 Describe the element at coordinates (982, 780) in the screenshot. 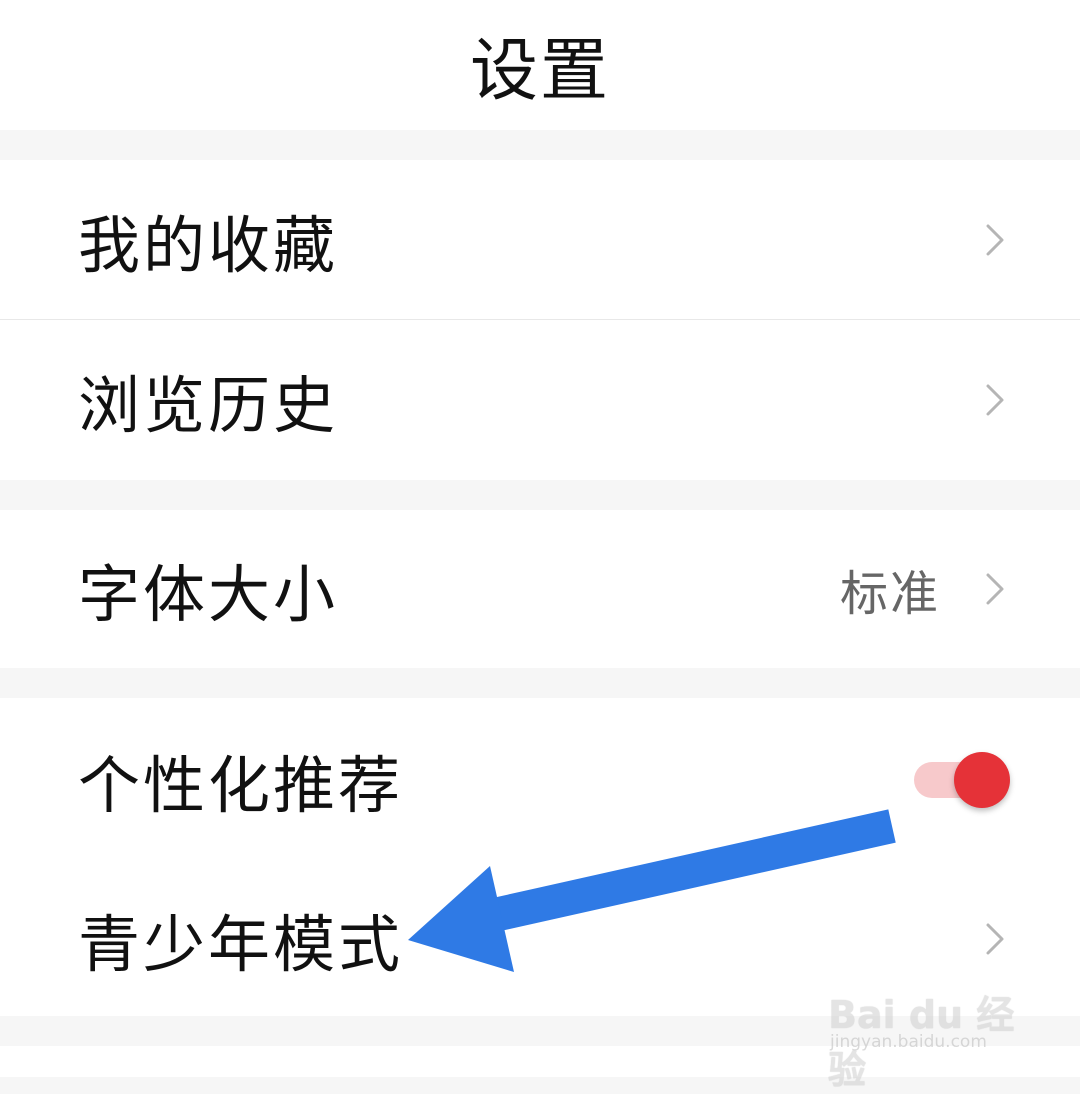

I see `toggle-knob` at that location.